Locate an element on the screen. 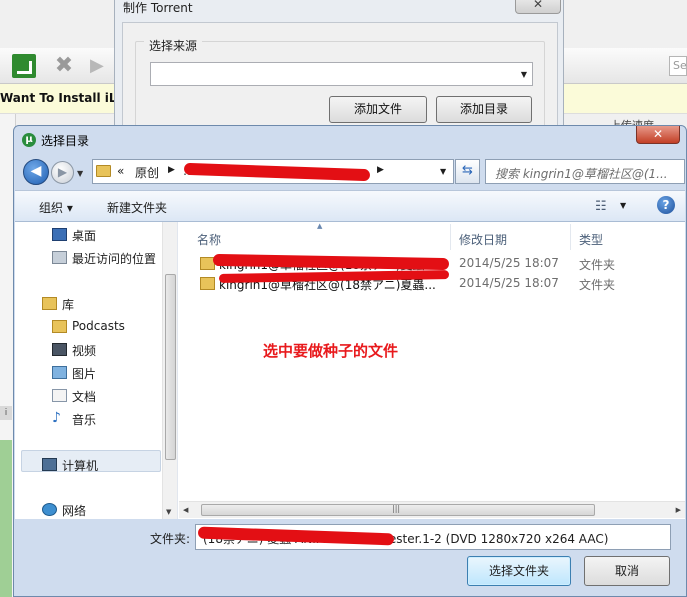  documents-icon is located at coordinates (59, 395).